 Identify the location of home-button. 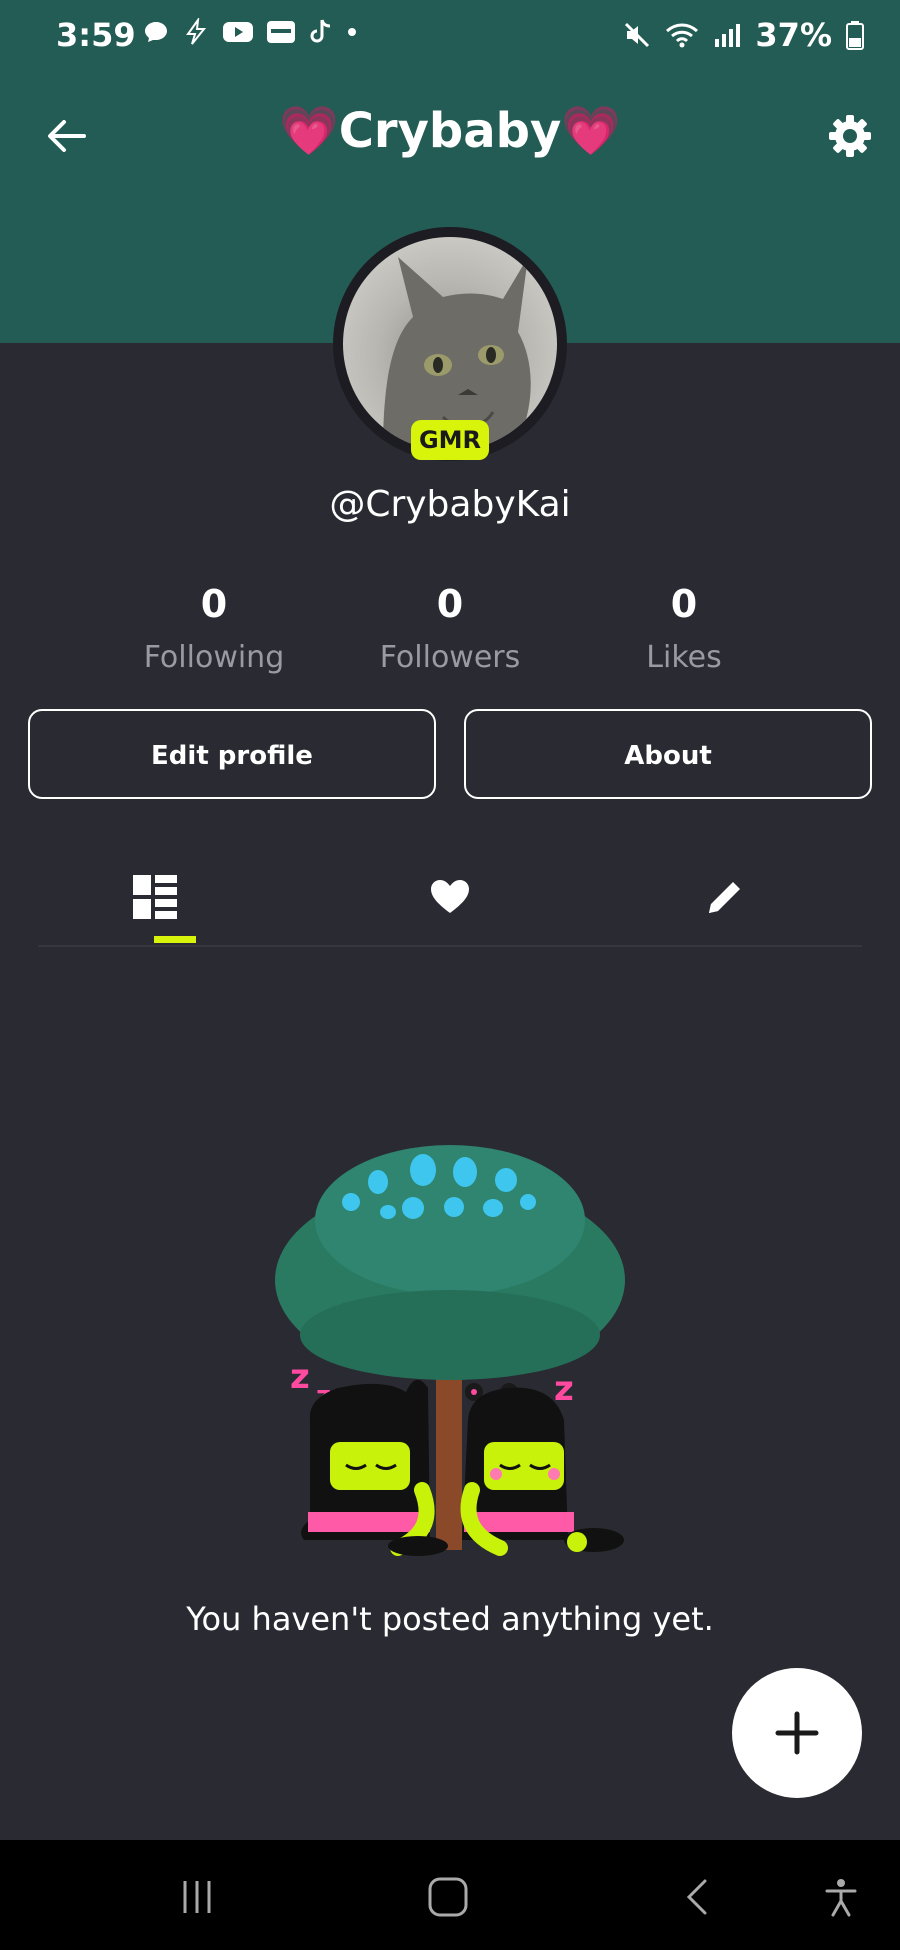
(448, 1897).